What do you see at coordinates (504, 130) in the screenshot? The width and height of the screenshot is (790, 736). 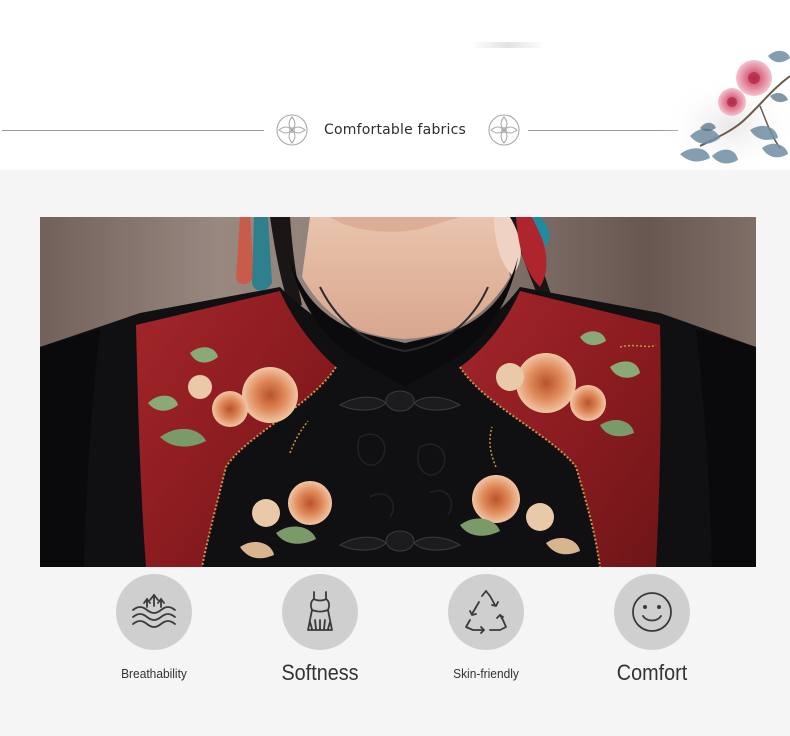 I see `ornament-icon-right` at bounding box center [504, 130].